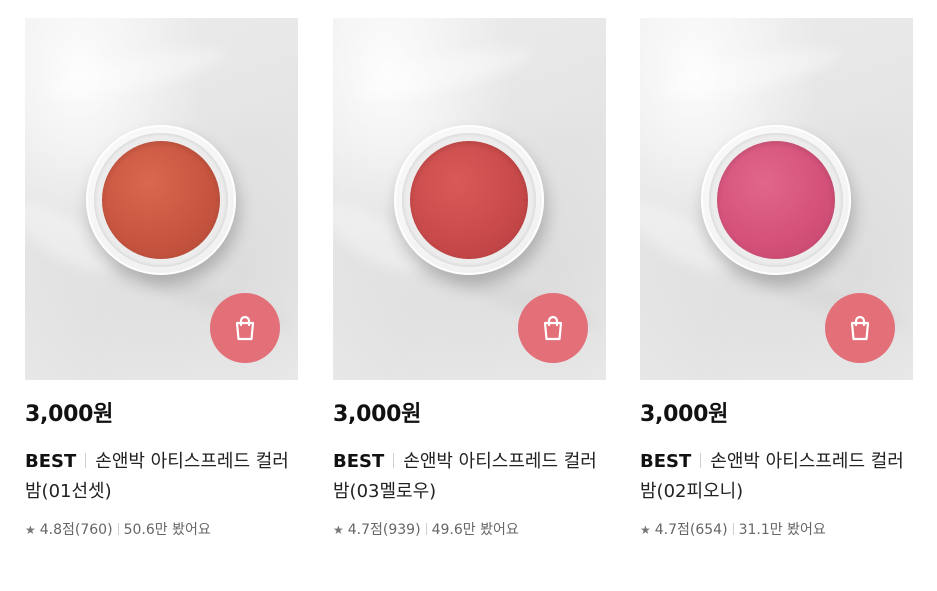 The image size is (937, 591). What do you see at coordinates (691, 530) in the screenshot?
I see `rating-text: 4.7점(654)` at bounding box center [691, 530].